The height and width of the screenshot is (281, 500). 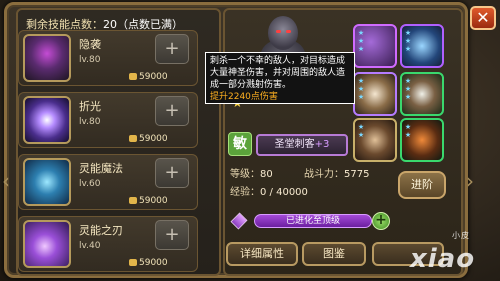 What do you see at coordinates (357, 174) in the screenshot?
I see `power-value: 5775` at bounding box center [357, 174].